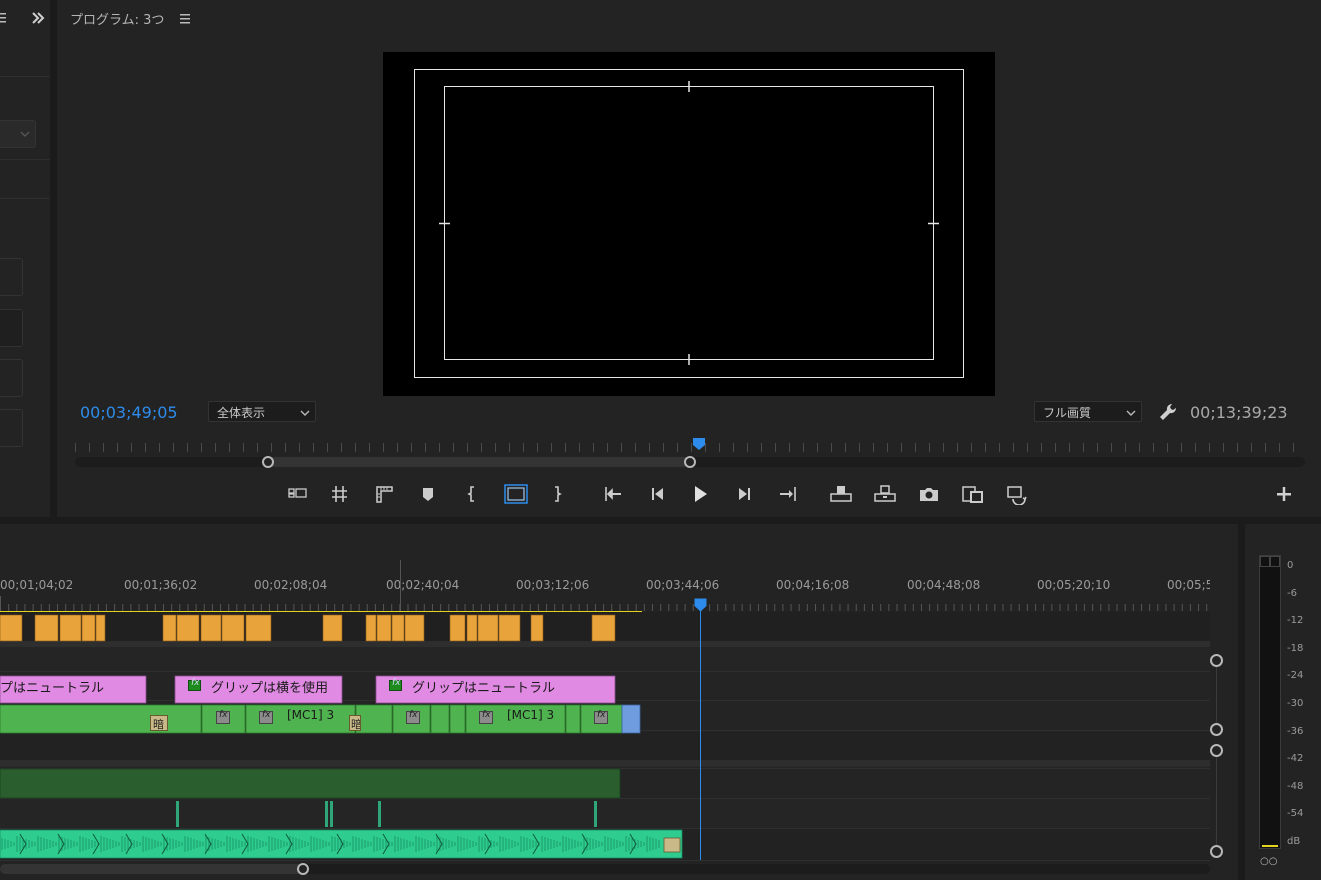 This screenshot has height=880, width=1321. I want to click on audio-meter-bar, so click(1270, 702).